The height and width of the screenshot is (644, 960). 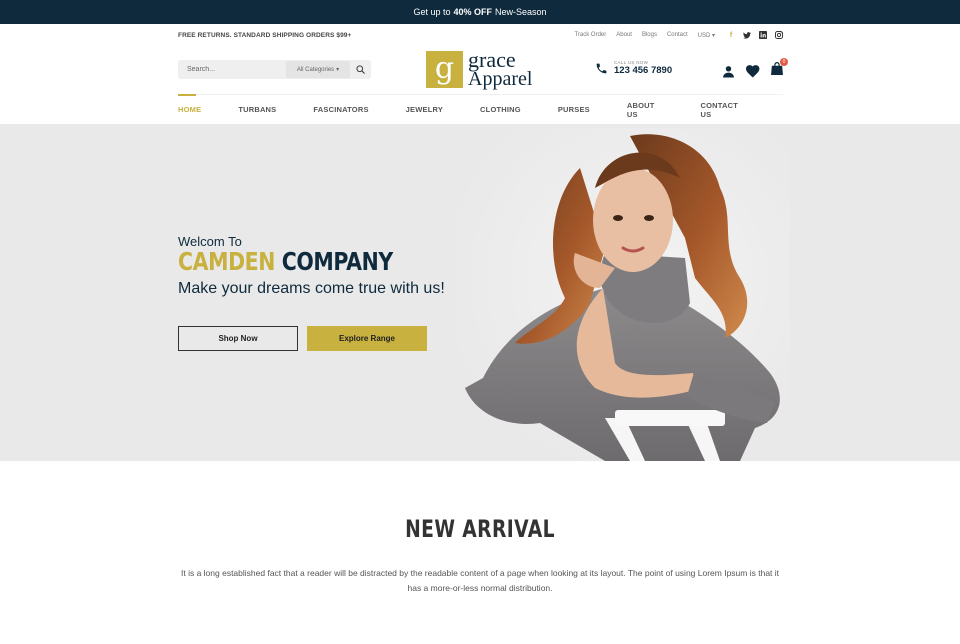 What do you see at coordinates (645, 110) in the screenshot?
I see `nav-item-about-us: ABOUT US` at bounding box center [645, 110].